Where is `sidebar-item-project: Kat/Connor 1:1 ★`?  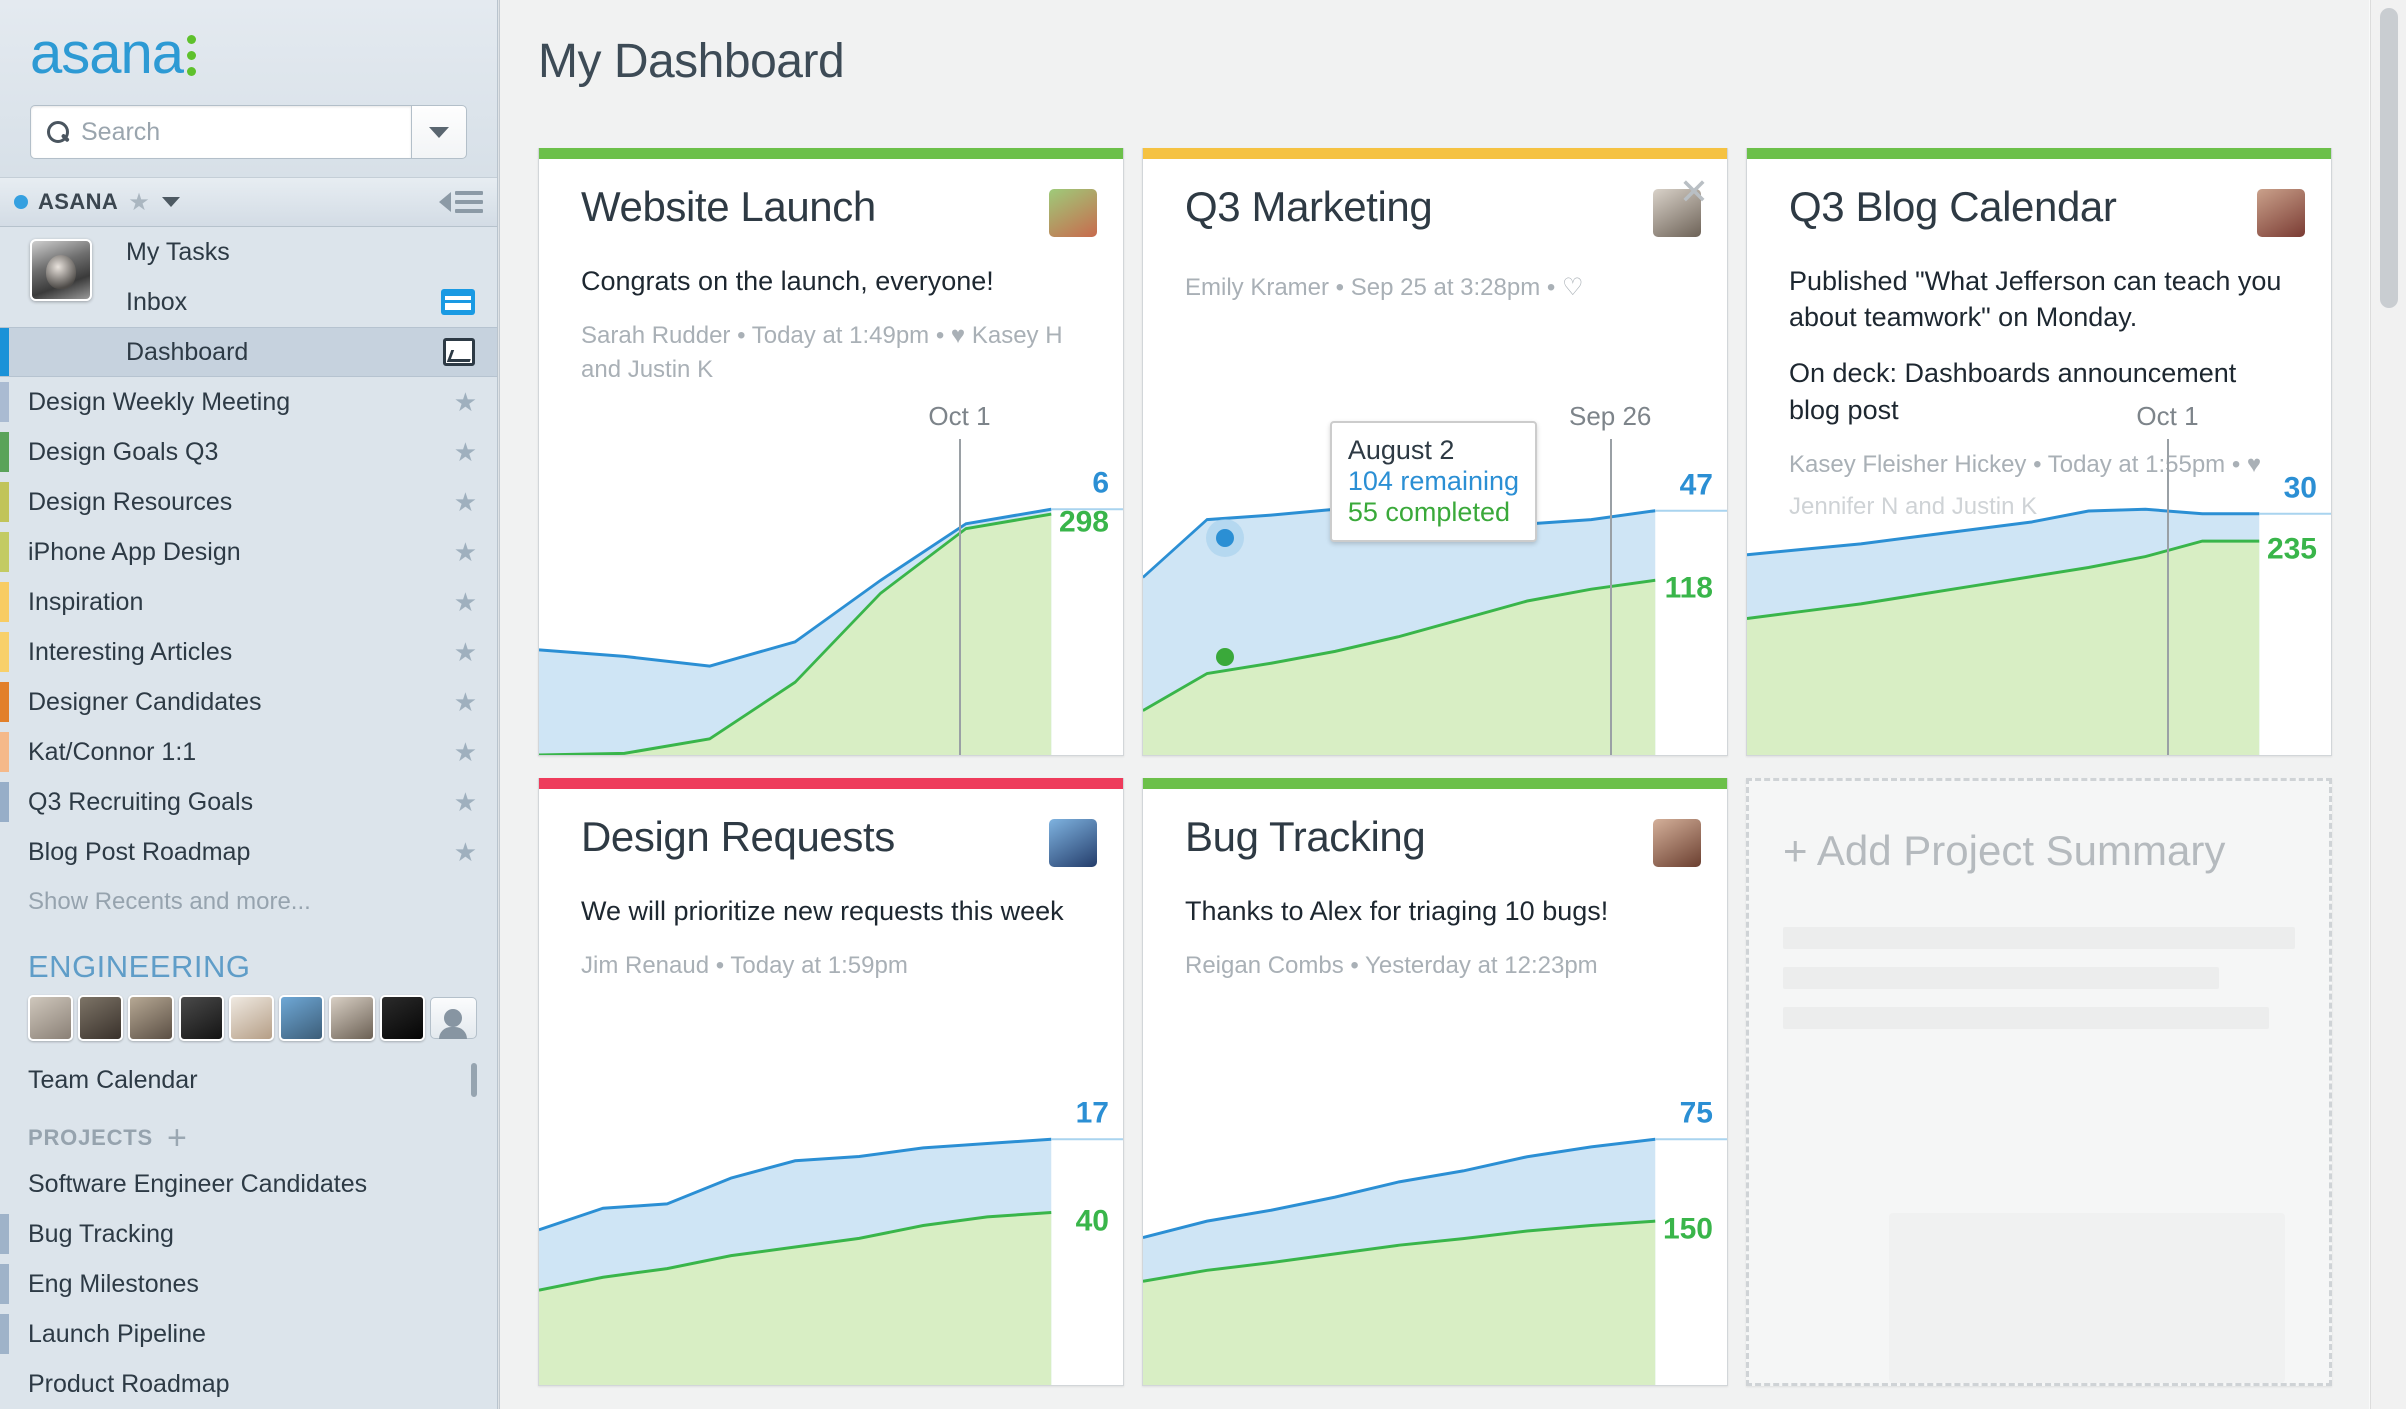
sidebar-item-project: Kat/Connor 1:1 ★ is located at coordinates (248, 752).